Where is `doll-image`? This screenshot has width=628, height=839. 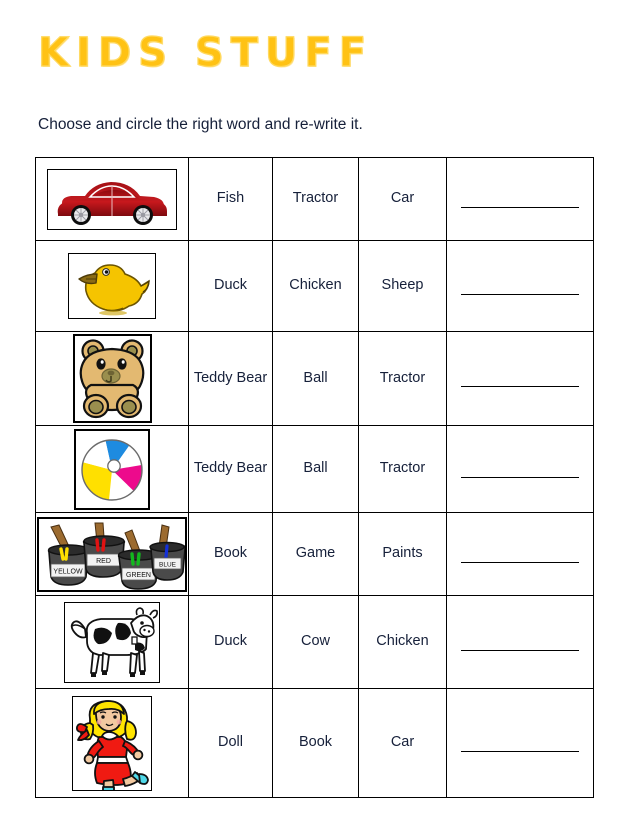 doll-image is located at coordinates (112, 743).